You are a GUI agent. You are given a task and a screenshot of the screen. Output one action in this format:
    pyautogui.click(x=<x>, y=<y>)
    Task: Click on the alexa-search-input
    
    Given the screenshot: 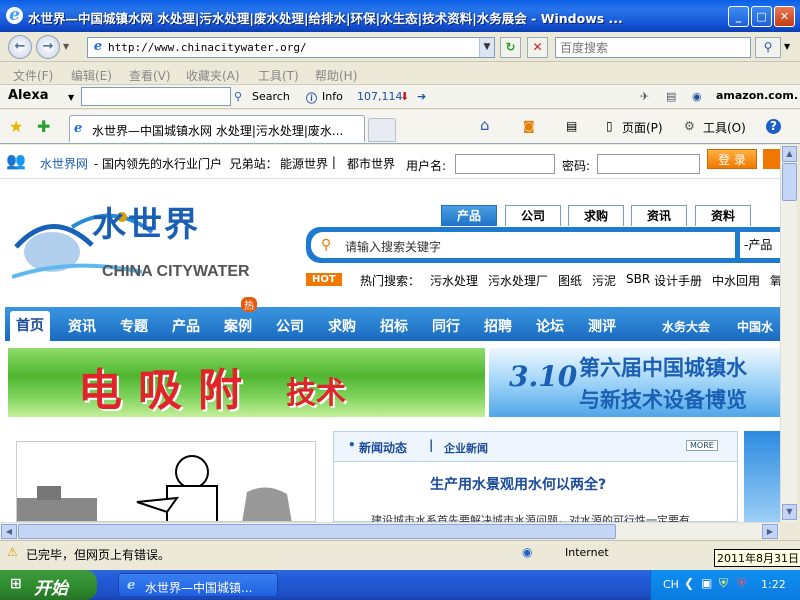 What is the action you would take?
    pyautogui.click(x=156, y=96)
    